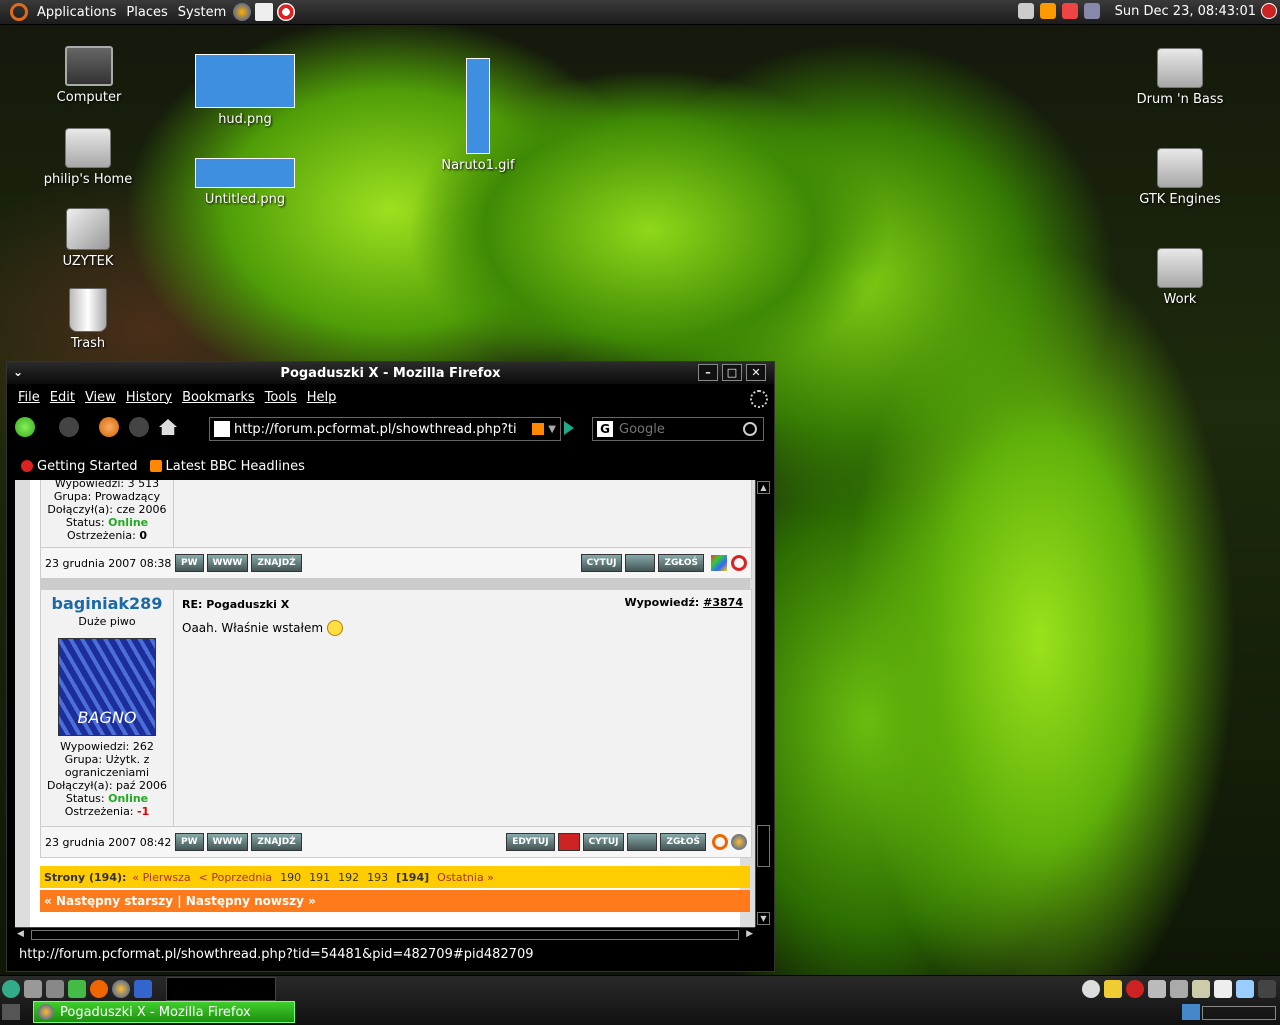 The width and height of the screenshot is (1280, 1025). Describe the element at coordinates (88, 157) in the screenshot. I see `desktop-icon-home: philip's Home` at that location.